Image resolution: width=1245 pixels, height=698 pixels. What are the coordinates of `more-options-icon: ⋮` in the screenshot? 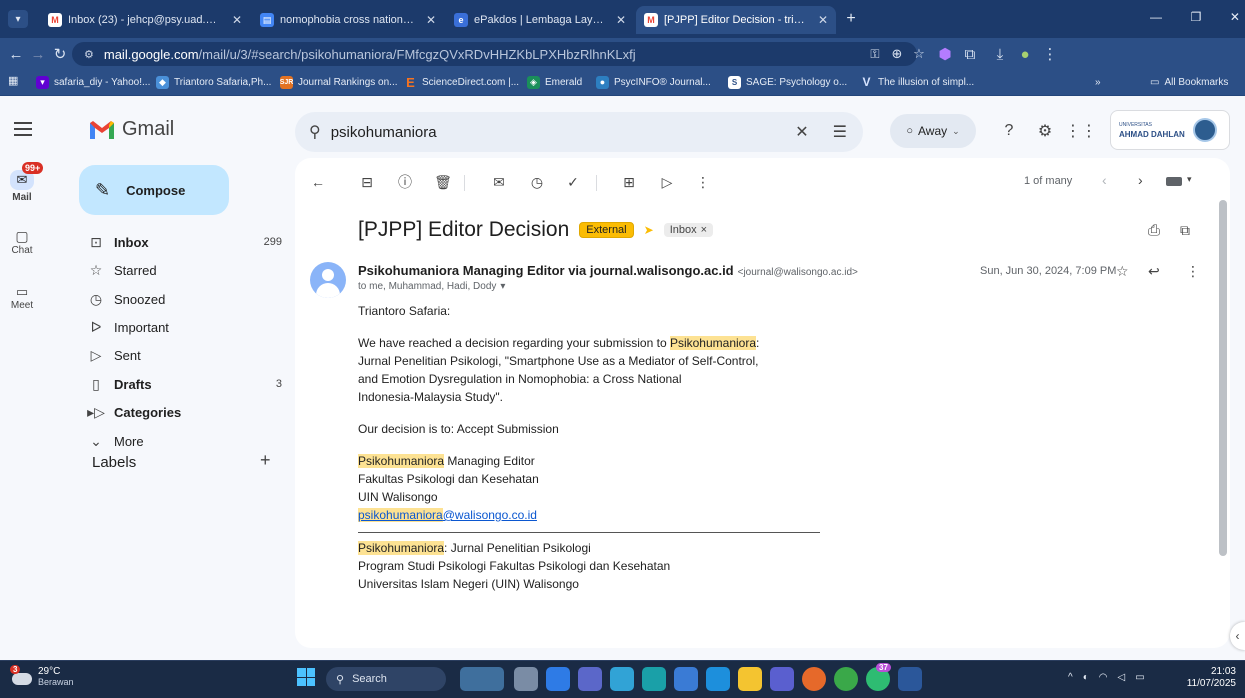 It's located at (1193, 271).